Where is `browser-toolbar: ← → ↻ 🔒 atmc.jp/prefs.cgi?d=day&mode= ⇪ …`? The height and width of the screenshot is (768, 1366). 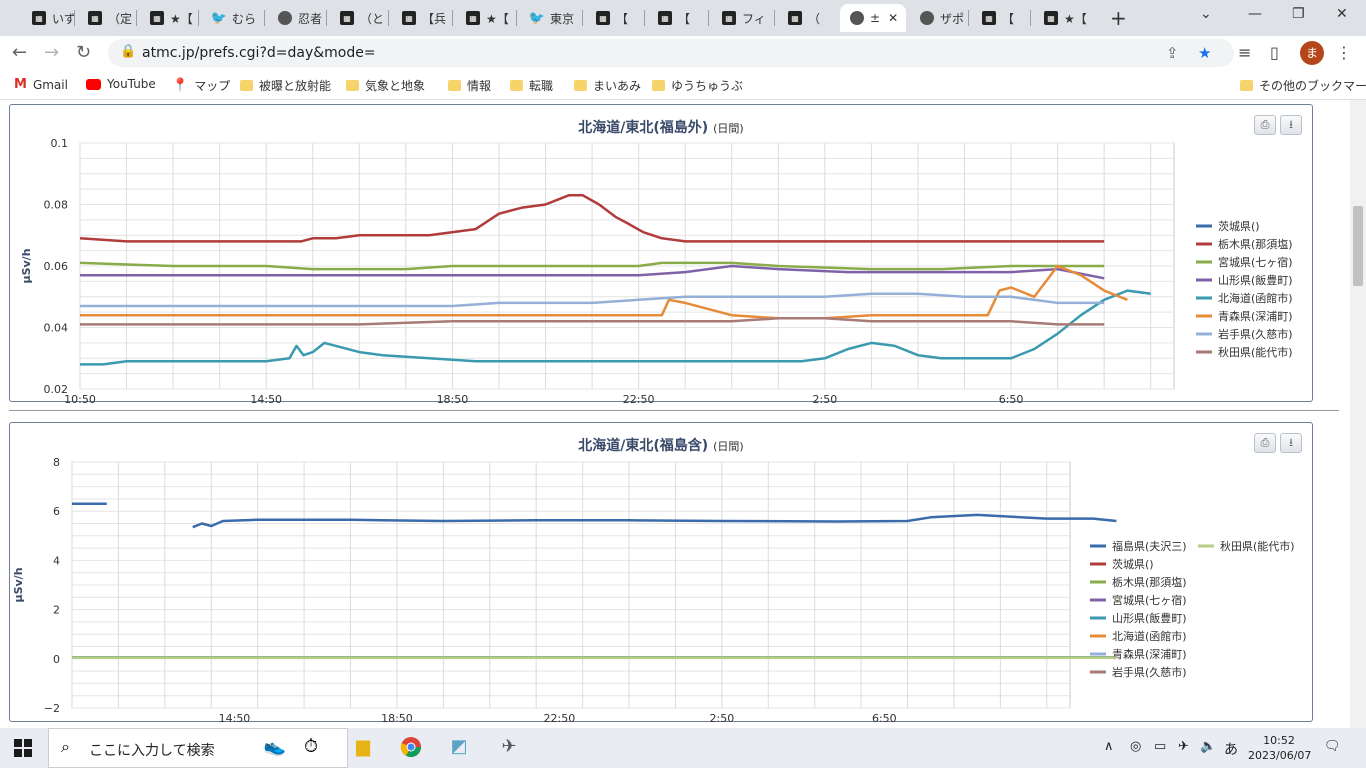
browser-toolbar: ← → ↻ 🔒 atmc.jp/prefs.cgi?d=day&mode= ⇪ … is located at coordinates (683, 53).